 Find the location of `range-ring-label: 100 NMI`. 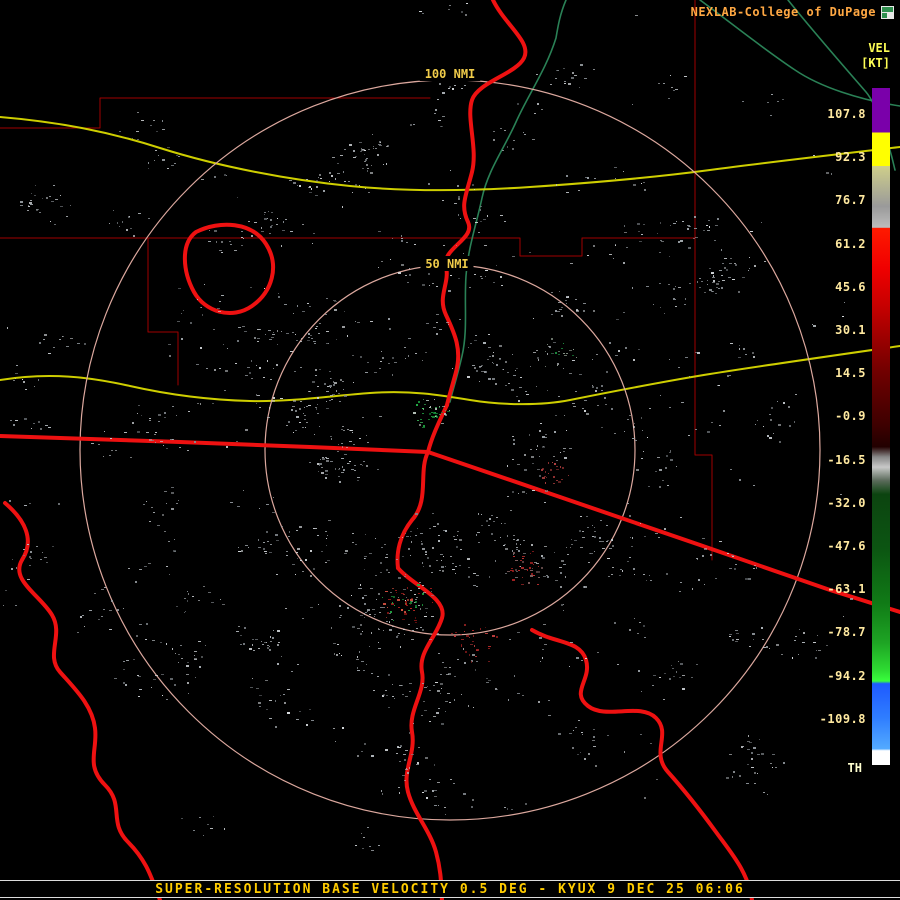

range-ring-label: 100 NMI is located at coordinates (450, 74).